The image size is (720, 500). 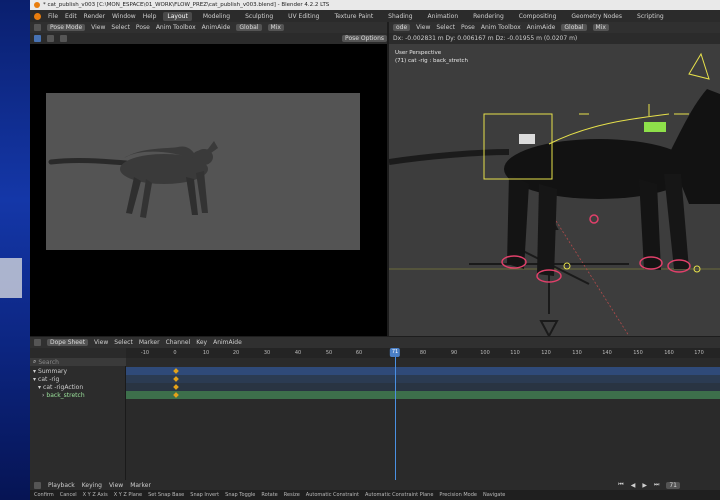 What do you see at coordinates (123, 342) in the screenshot?
I see `dope-menu-select: Select` at bounding box center [123, 342].